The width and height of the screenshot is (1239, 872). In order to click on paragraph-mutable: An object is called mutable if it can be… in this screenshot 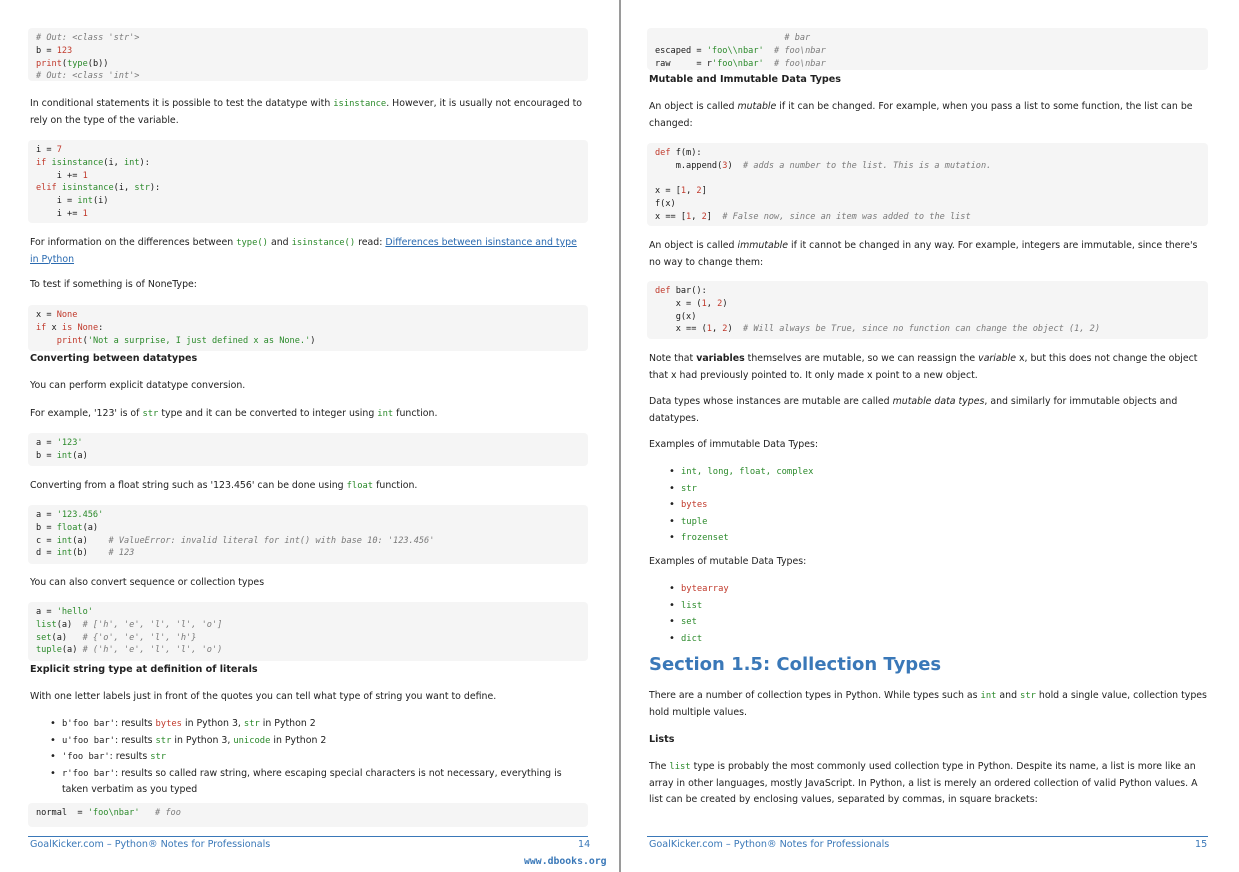, I will do `click(921, 115)`.